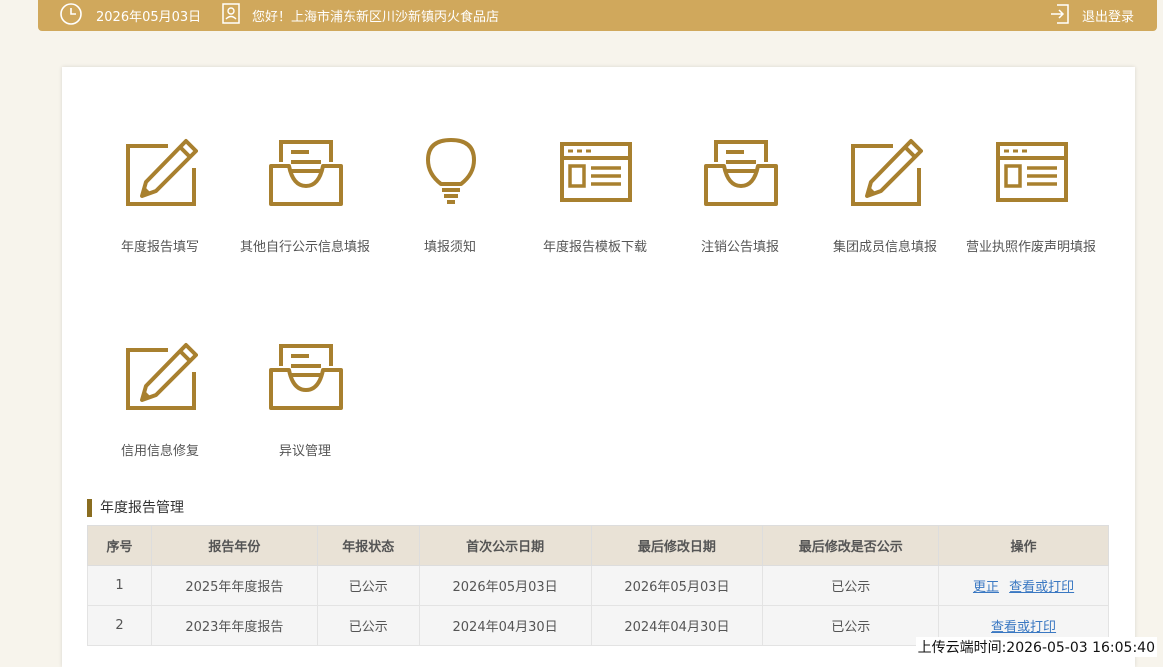 The image size is (1163, 667). Describe the element at coordinates (71, 14) in the screenshot. I see `clock-icon` at that location.